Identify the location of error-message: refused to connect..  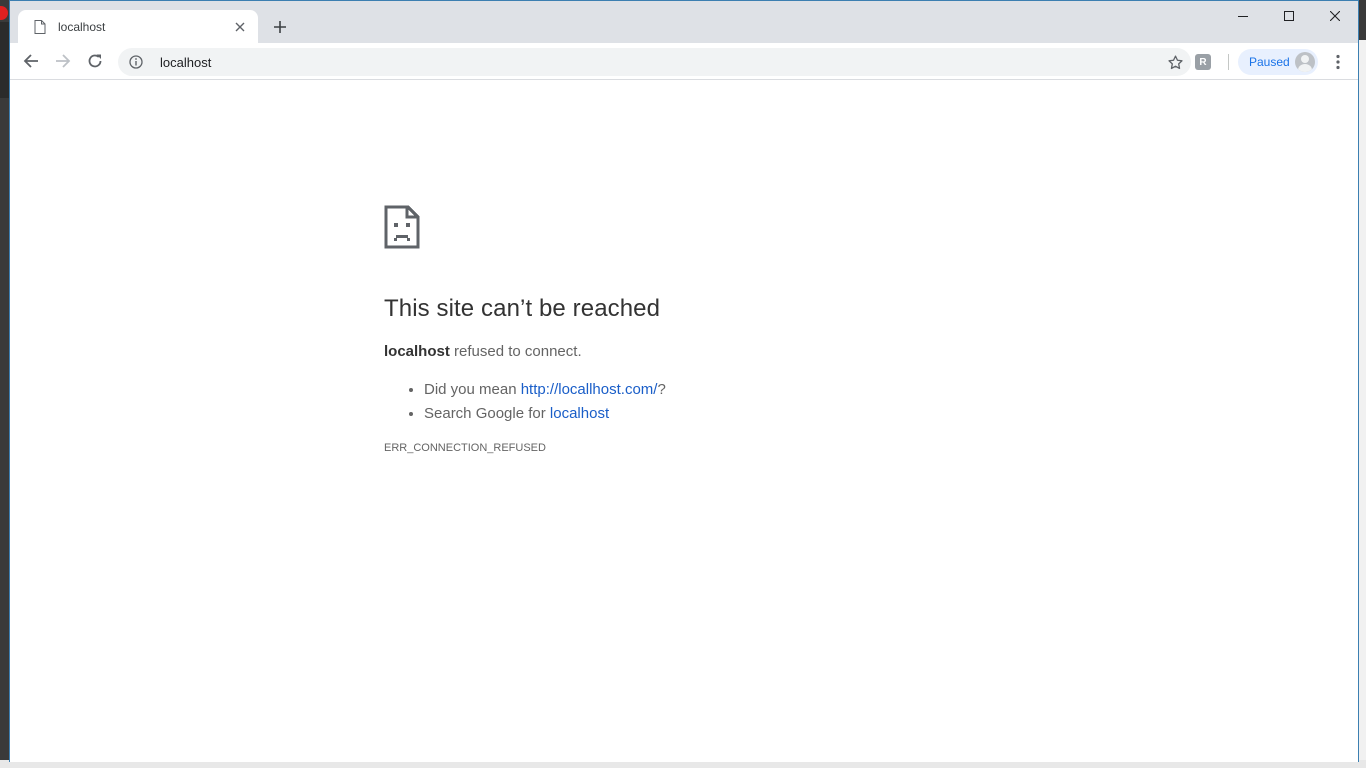
(515, 351).